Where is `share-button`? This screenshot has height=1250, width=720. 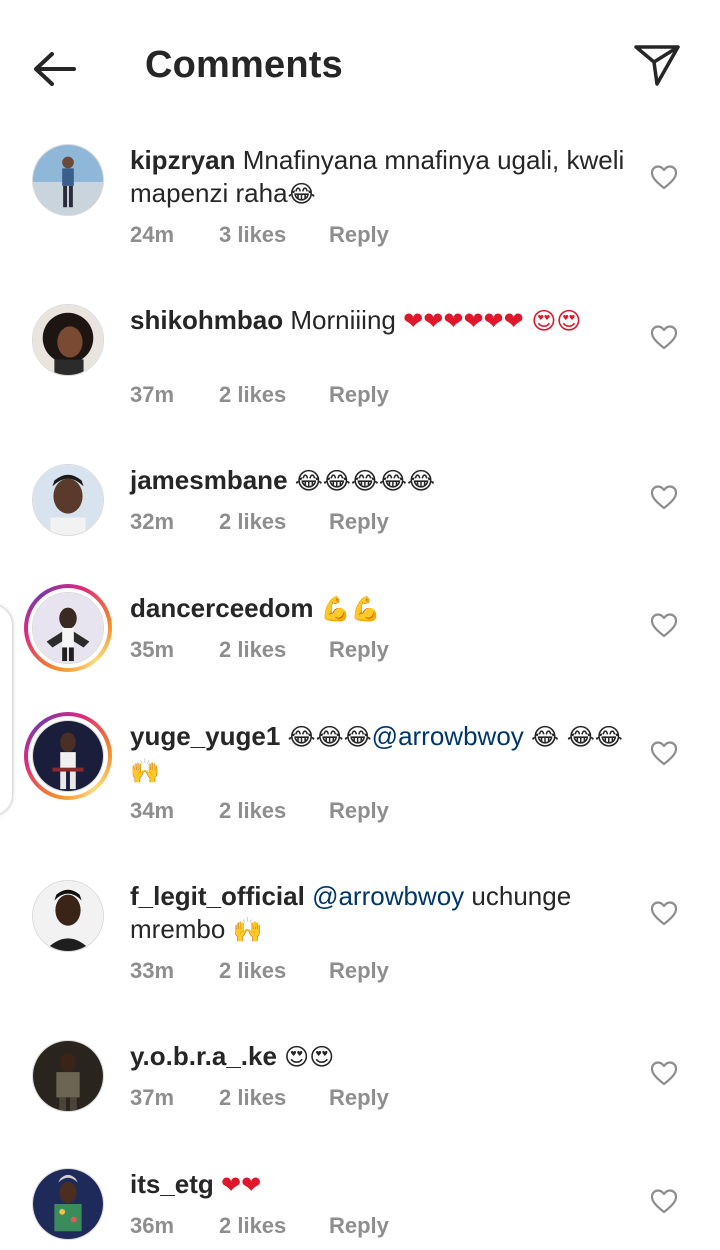
share-button is located at coordinates (657, 65).